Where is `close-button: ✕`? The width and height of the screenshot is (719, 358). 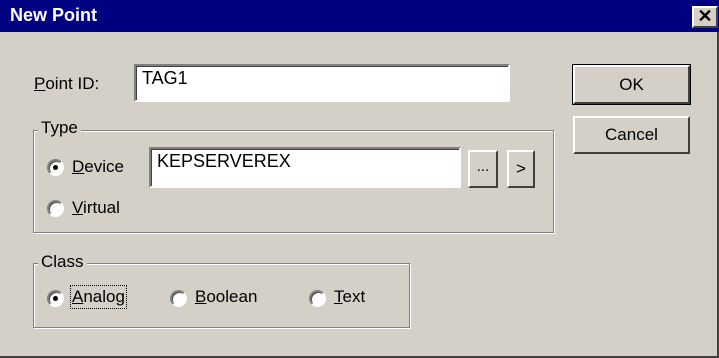 close-button: ✕ is located at coordinates (705, 17).